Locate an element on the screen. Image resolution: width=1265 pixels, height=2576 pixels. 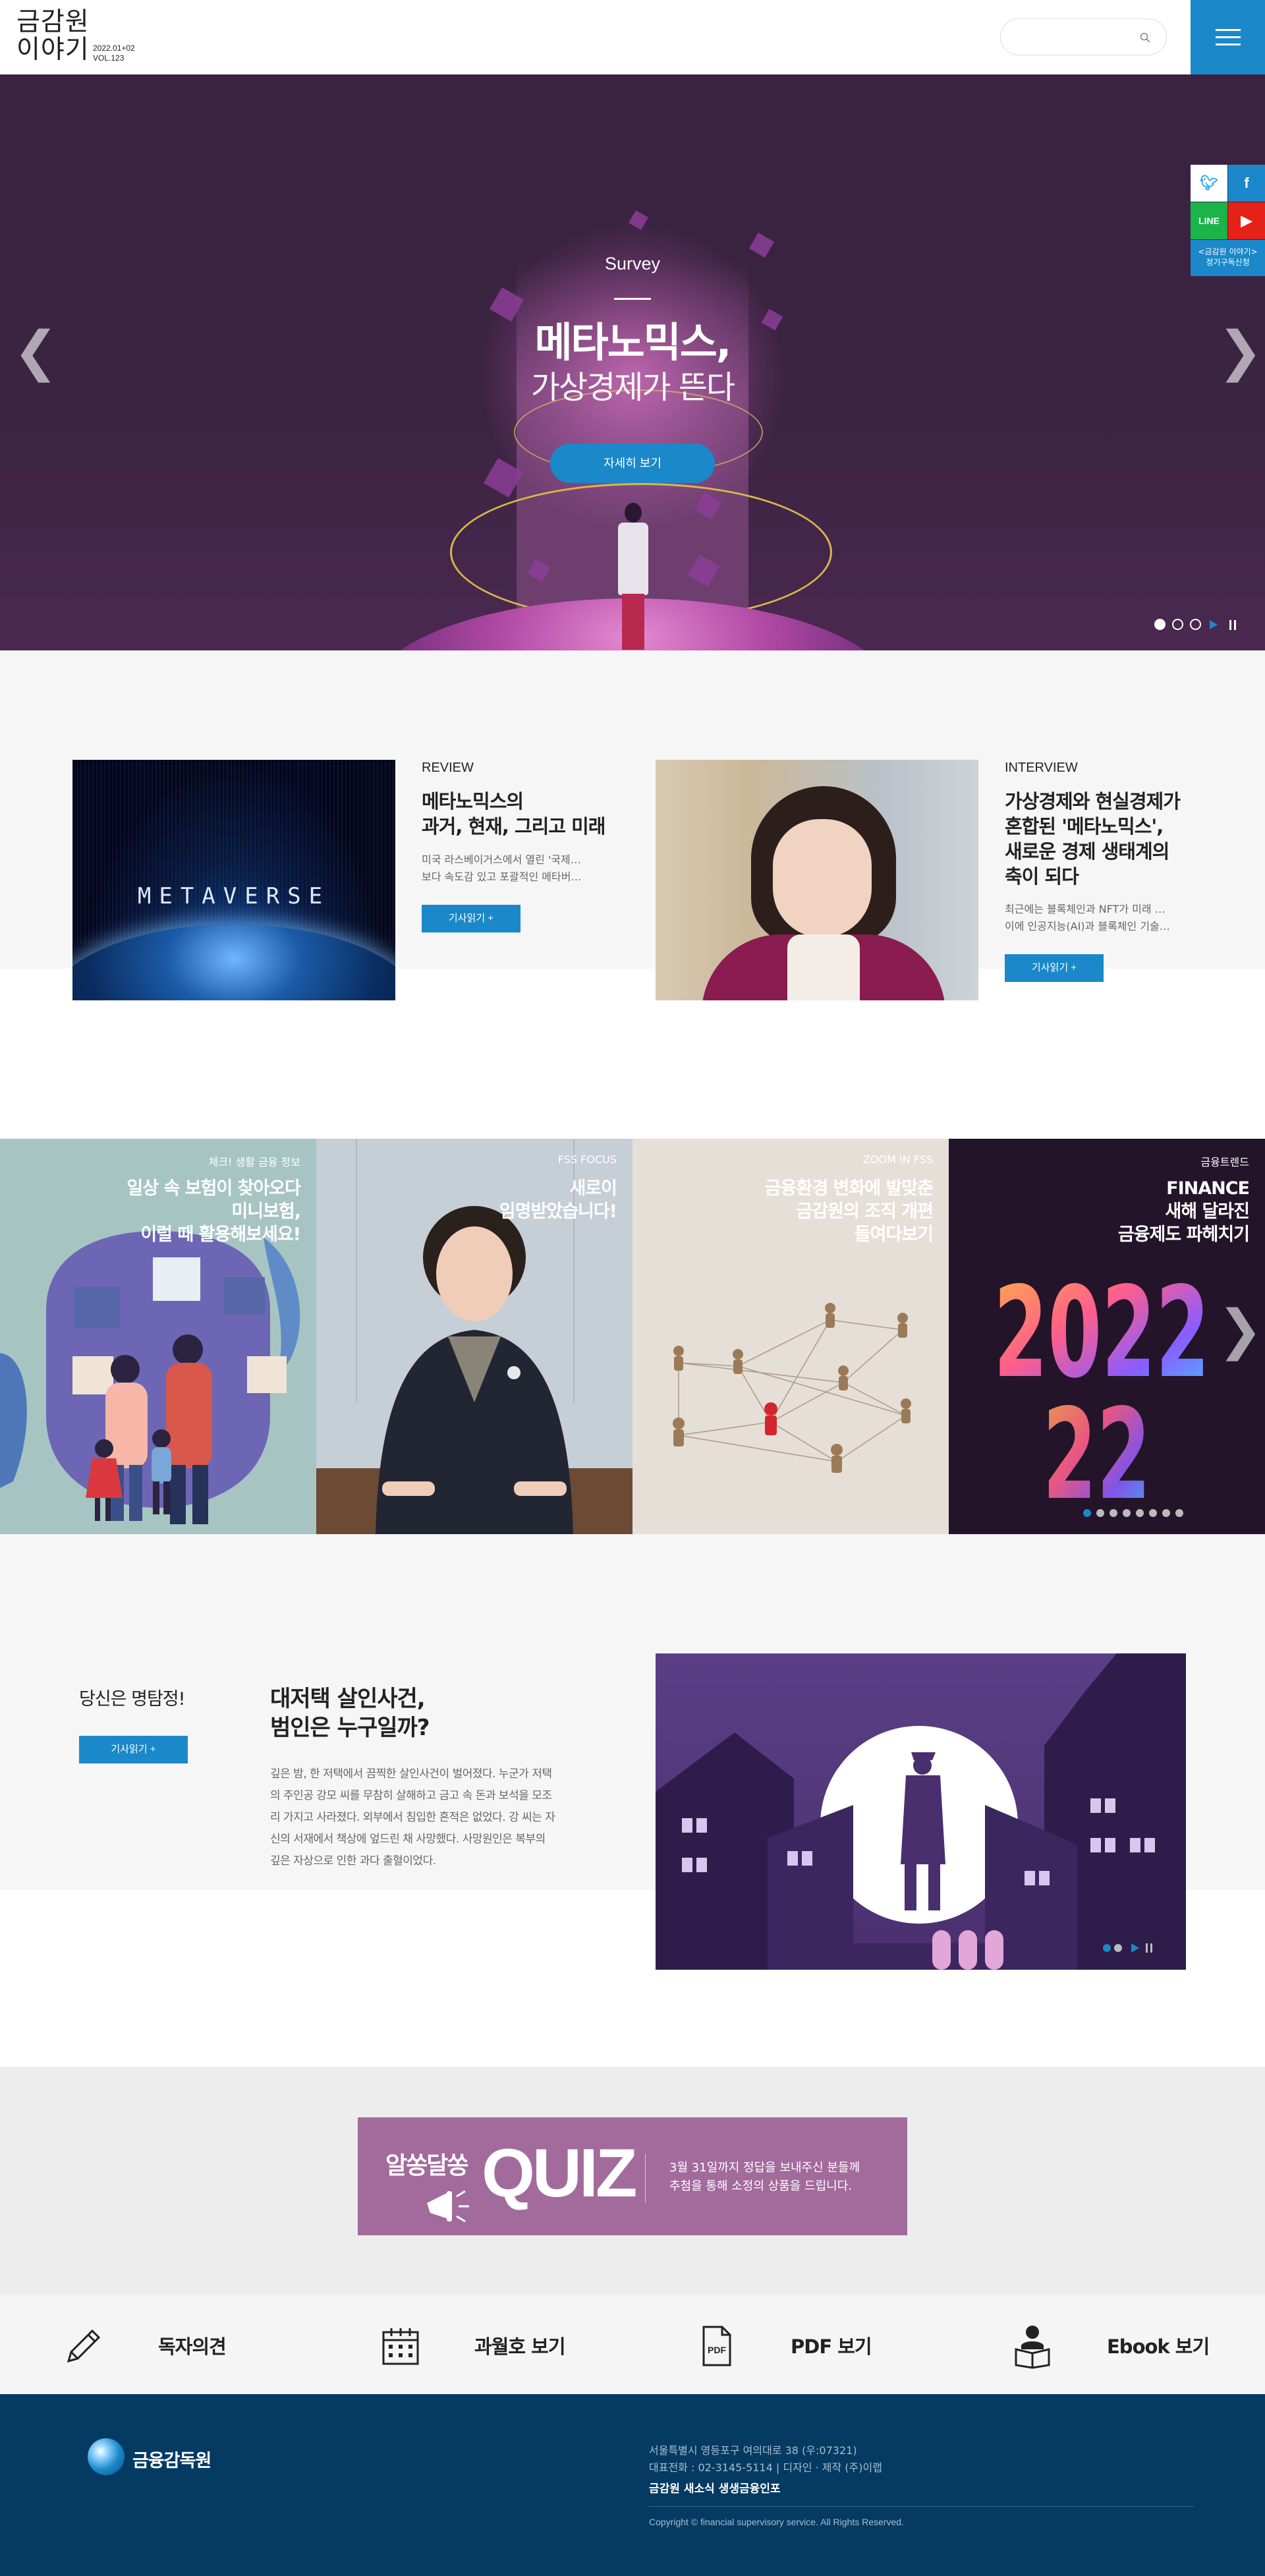
fss-logo: 금융감독원 is located at coordinates (153, 2456).